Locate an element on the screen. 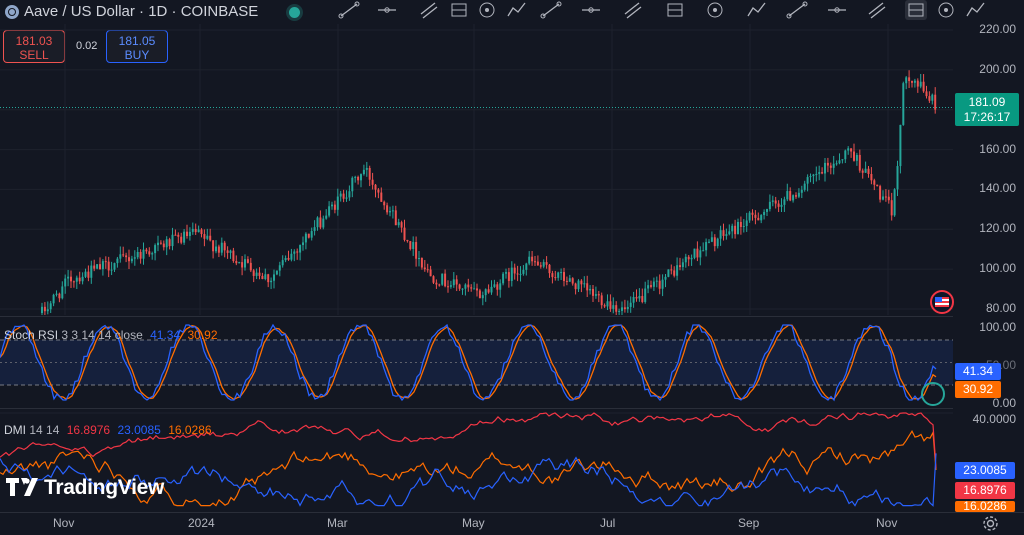  price-range-icon is located at coordinates (797, 10).